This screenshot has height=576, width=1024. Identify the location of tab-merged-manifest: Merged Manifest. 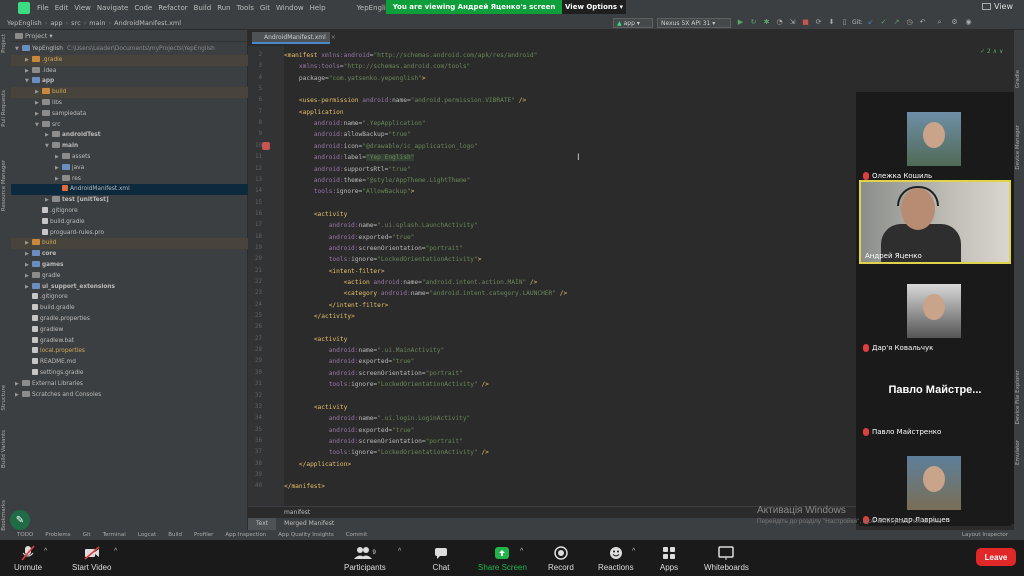
(309, 524).